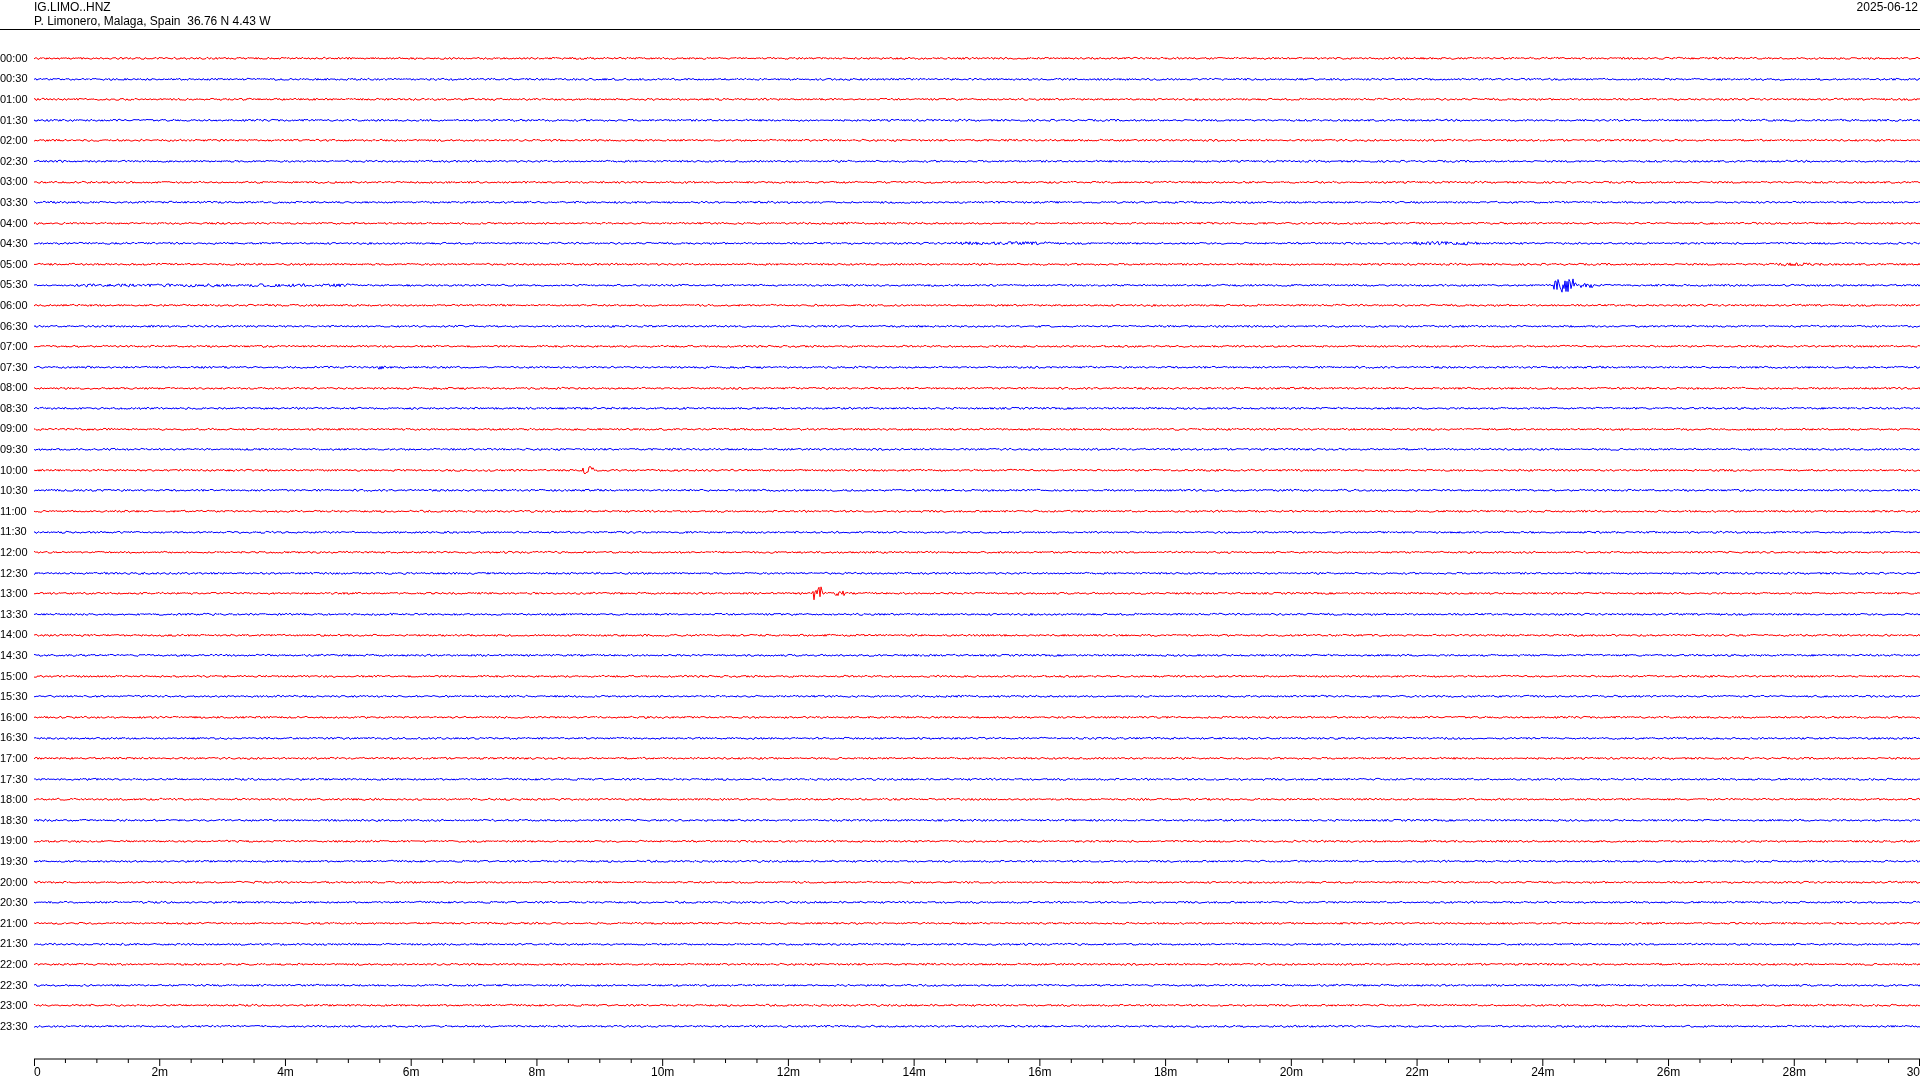 The height and width of the screenshot is (1080, 1920). Describe the element at coordinates (14, 841) in the screenshot. I see `time-label: 19:00` at that location.